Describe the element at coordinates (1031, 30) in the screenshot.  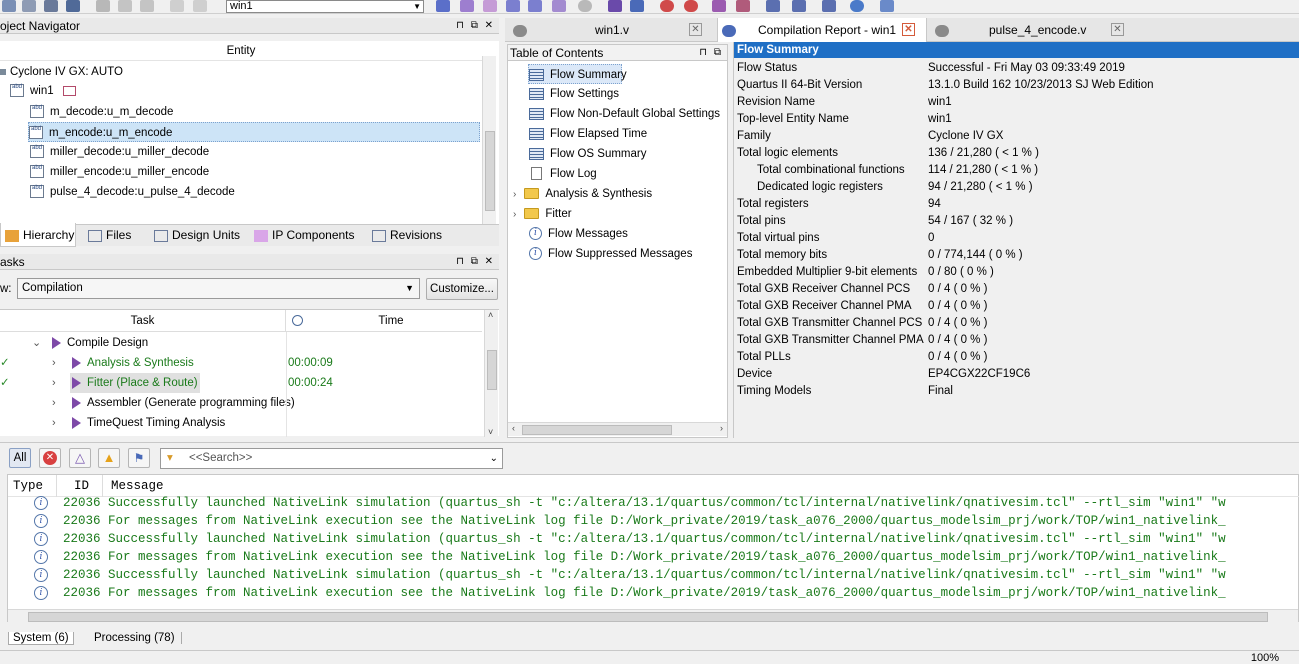
I see `tab-pulse-4-encode-v: pulse_4_encode.v ✕` at that location.